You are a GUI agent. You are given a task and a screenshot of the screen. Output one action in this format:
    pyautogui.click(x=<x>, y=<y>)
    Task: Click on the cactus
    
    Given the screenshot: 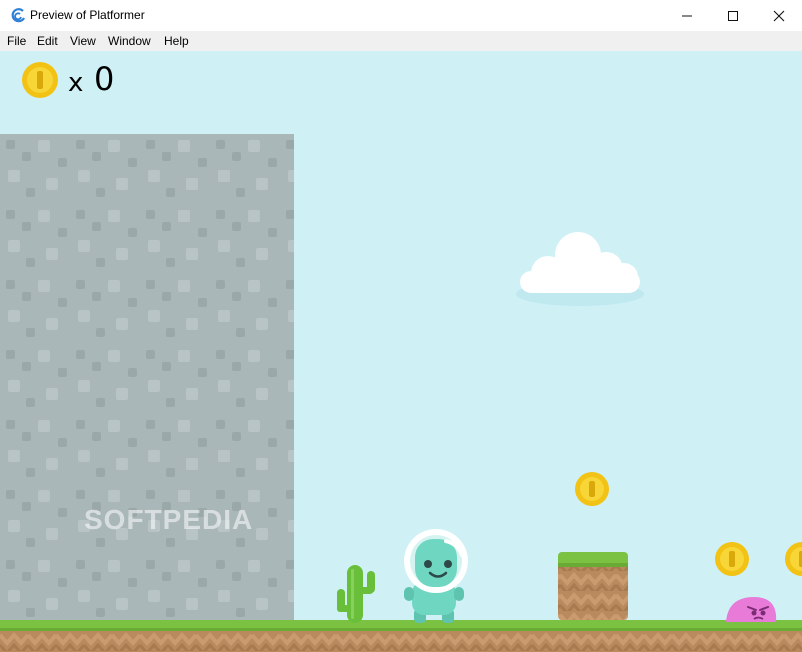 What is the action you would take?
    pyautogui.click(x=356, y=594)
    